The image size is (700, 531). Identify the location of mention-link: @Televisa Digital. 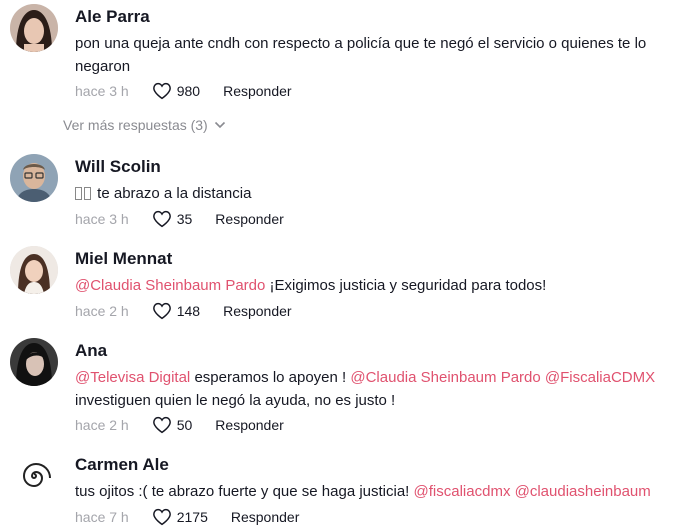
(132, 377).